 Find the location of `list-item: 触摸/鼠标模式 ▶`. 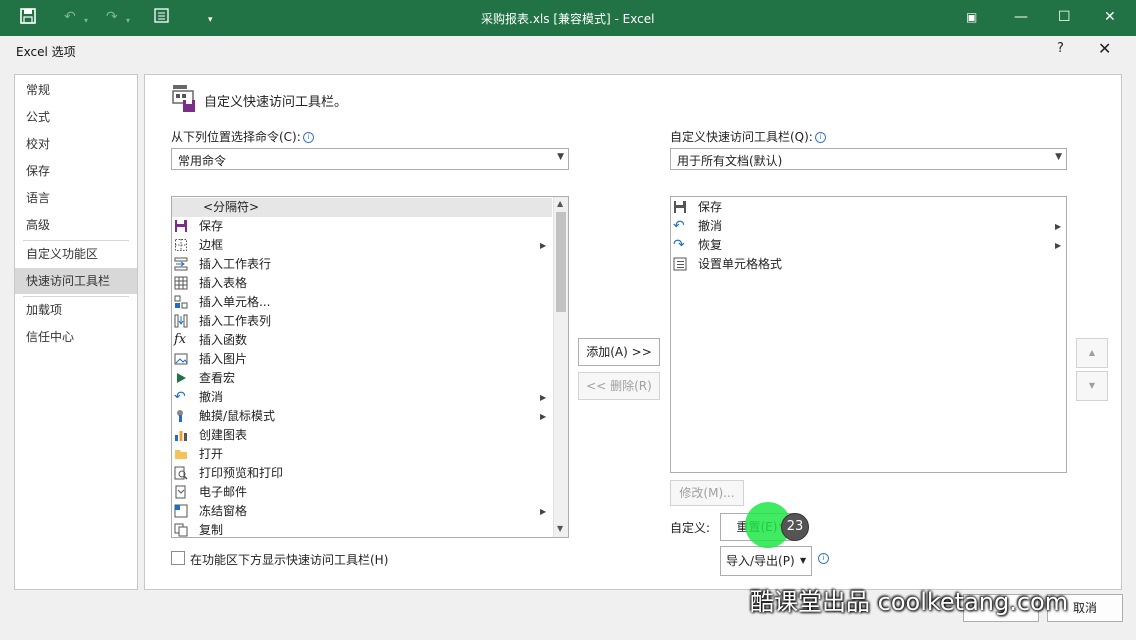

list-item: 触摸/鼠标模式 ▶ is located at coordinates (362, 416).